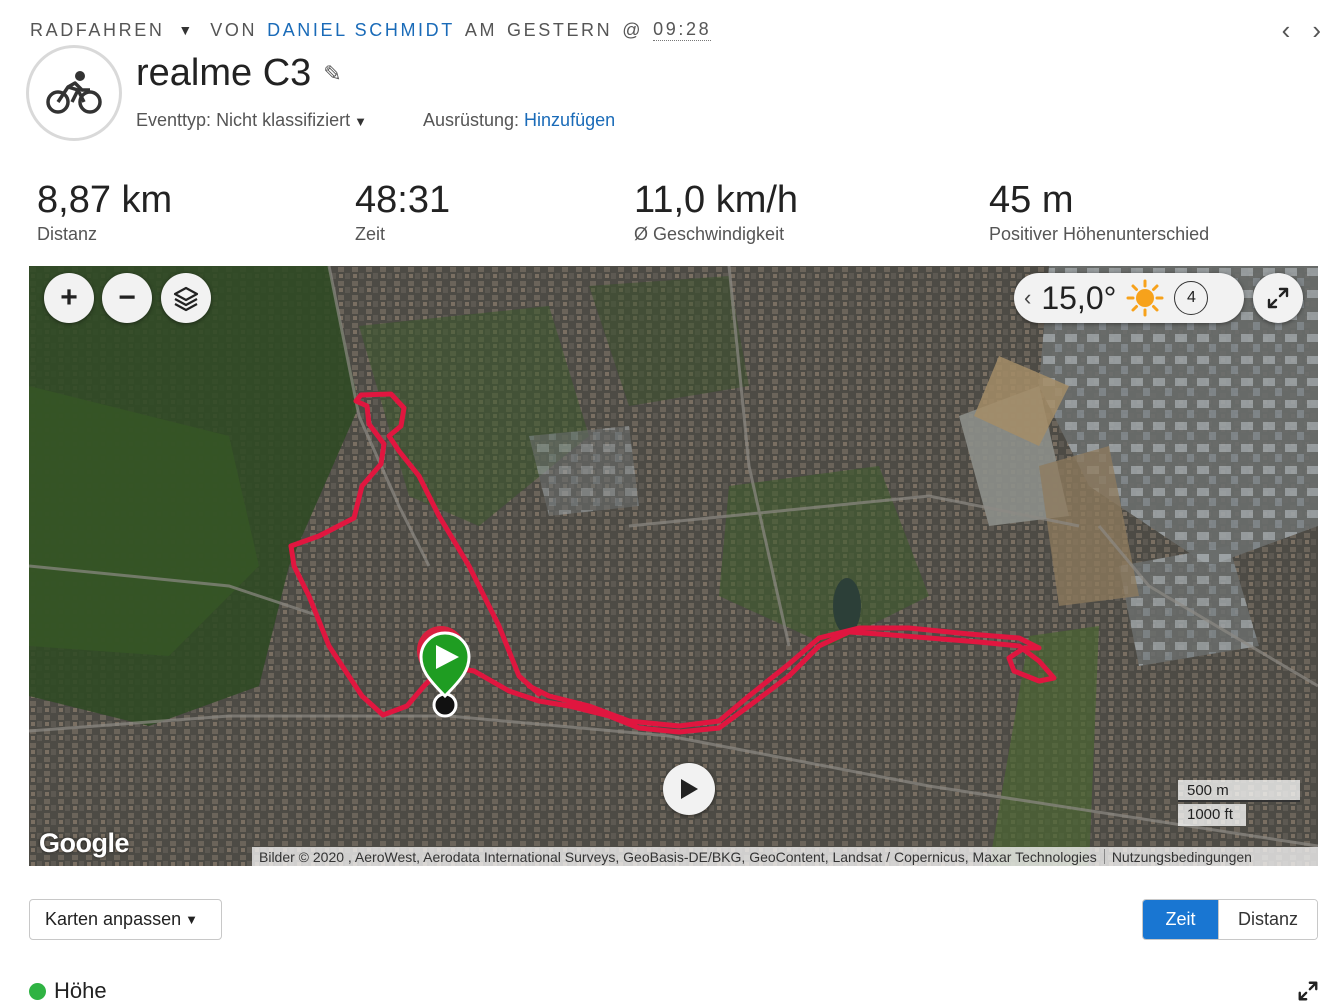 This screenshot has height=1006, width=1341. What do you see at coordinates (1191, 298) in the screenshot?
I see `wind-speed: 4` at bounding box center [1191, 298].